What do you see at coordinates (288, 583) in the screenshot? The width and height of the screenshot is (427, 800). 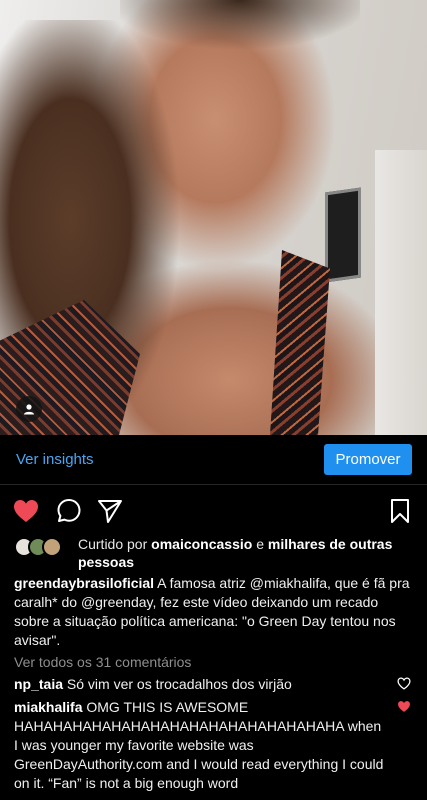 I see `caption-mention: @miakhalifa` at bounding box center [288, 583].